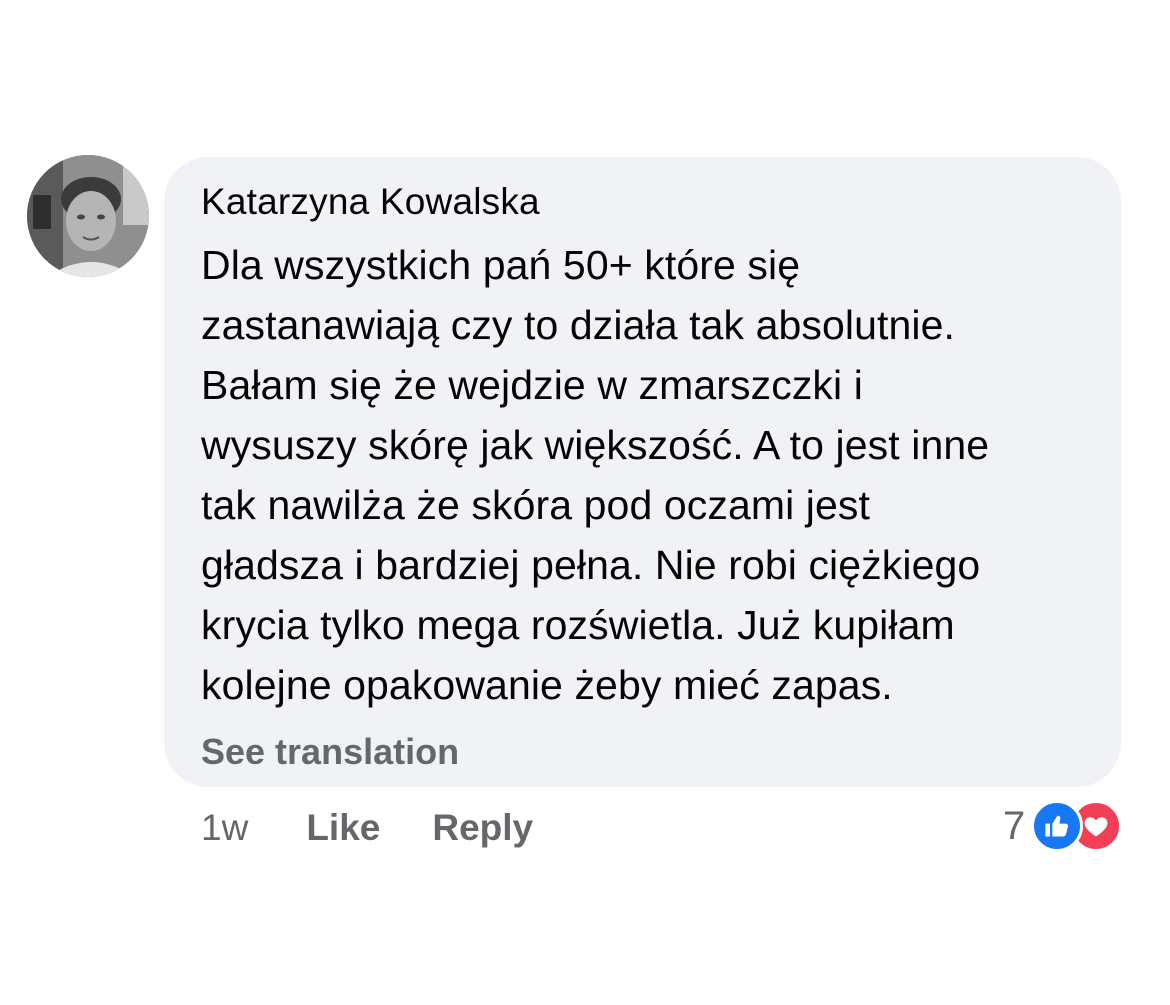  I want to click on reaction-count: 7, so click(1014, 825).